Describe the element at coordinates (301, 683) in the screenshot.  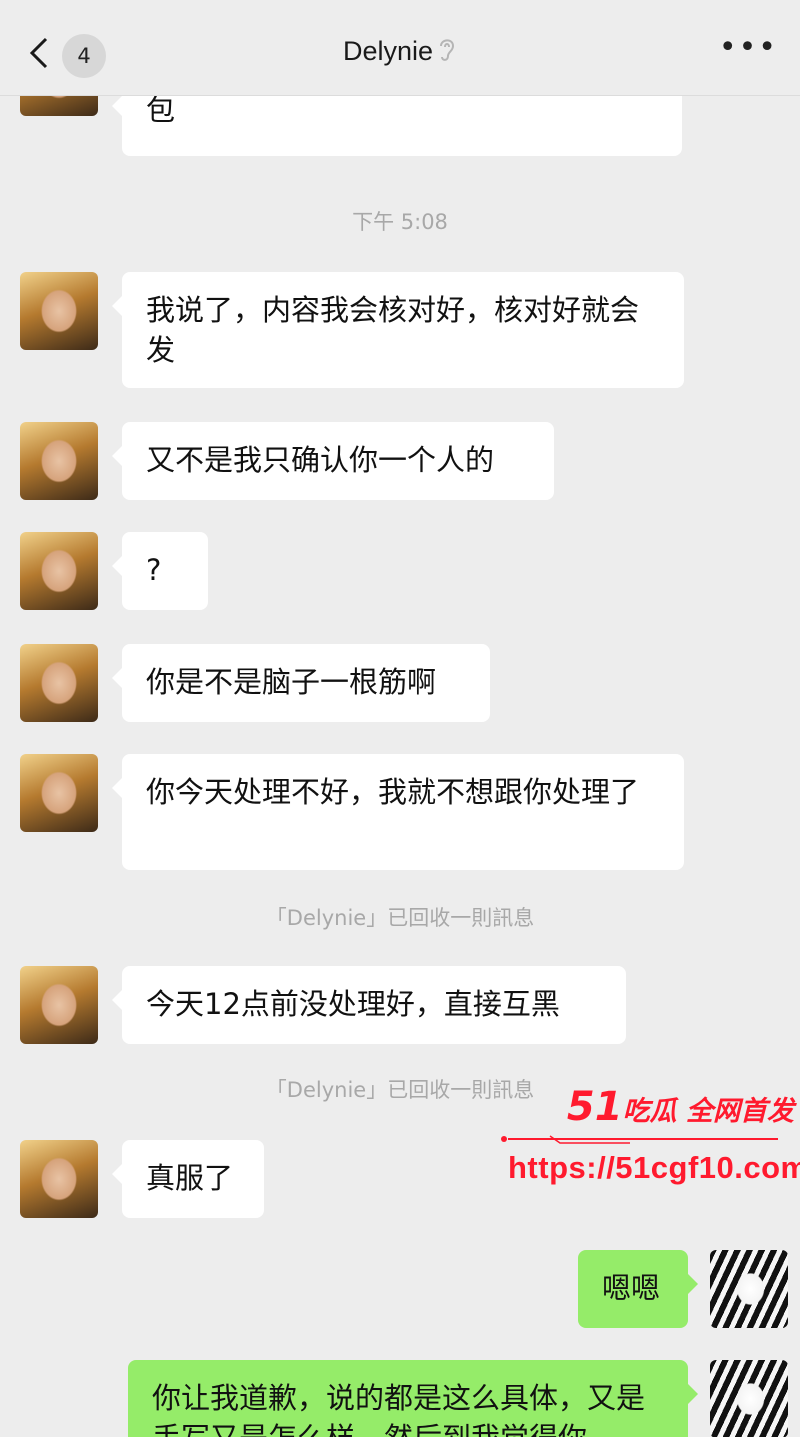
I see `message-bubble: 你是不是脑子一根筋啊` at that location.